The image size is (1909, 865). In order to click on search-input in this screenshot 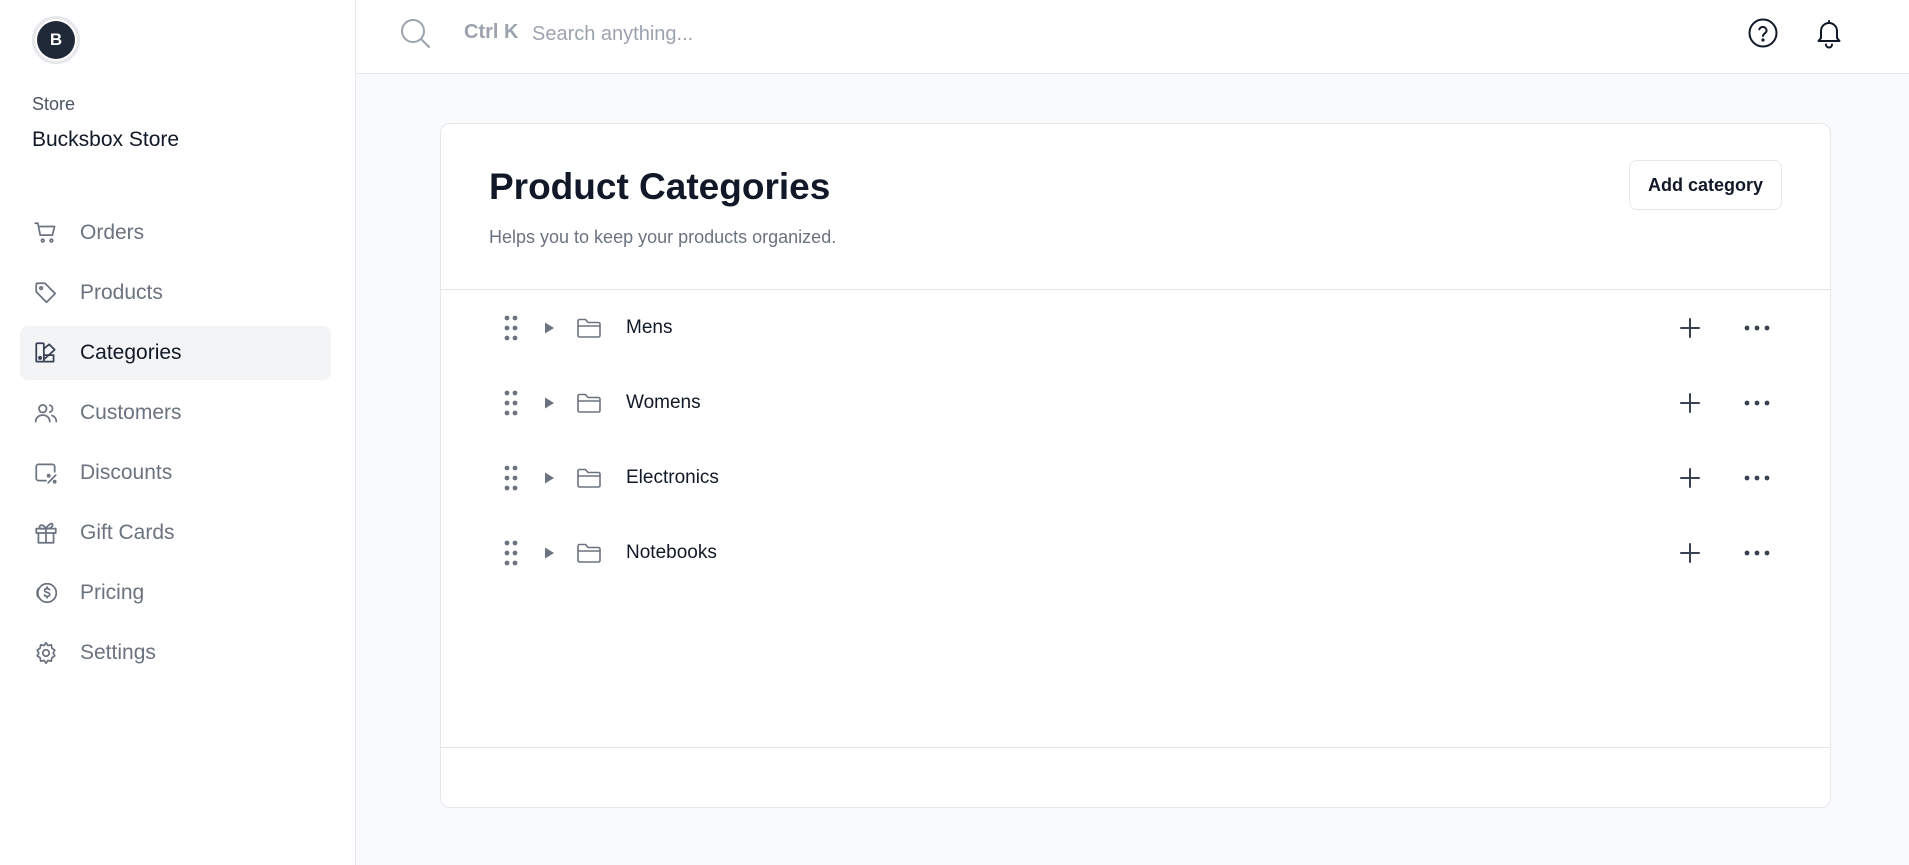, I will do `click(832, 34)`.